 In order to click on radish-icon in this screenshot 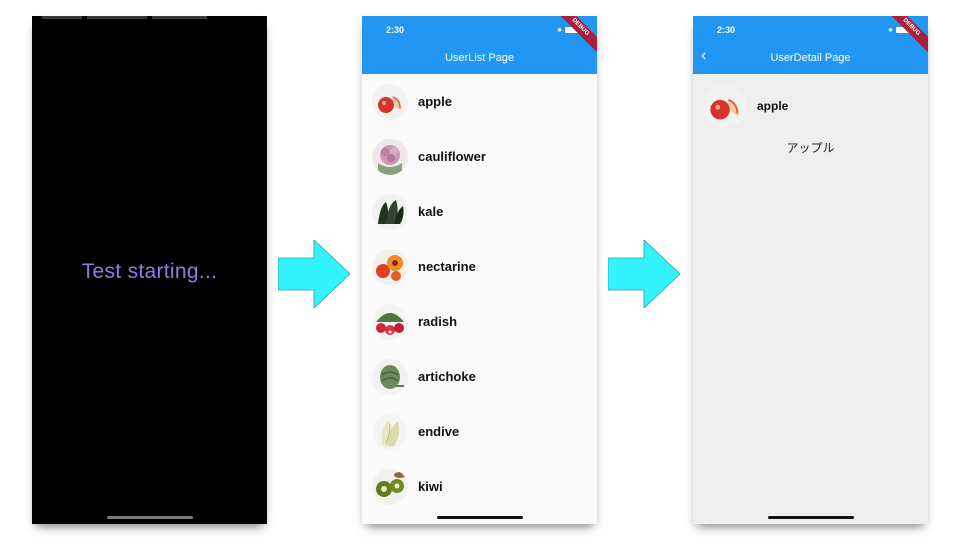, I will do `click(390, 321)`.